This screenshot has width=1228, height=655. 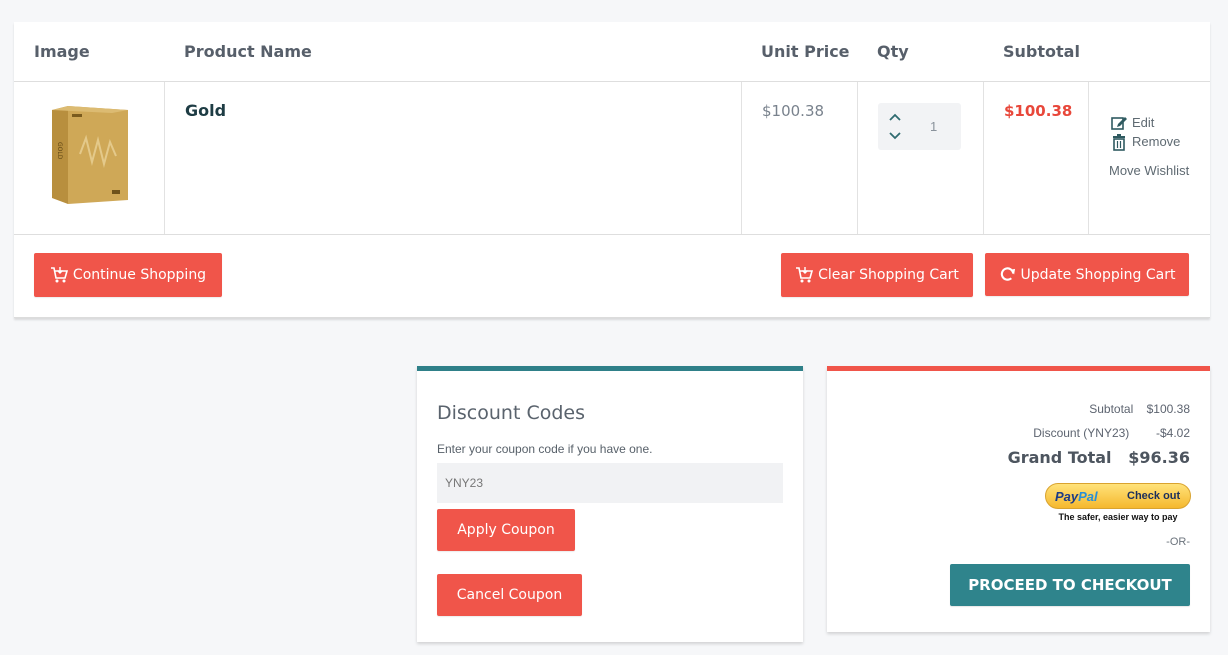 I want to click on clear-cart-button: Clear Shopping Cart, so click(x=877, y=275).